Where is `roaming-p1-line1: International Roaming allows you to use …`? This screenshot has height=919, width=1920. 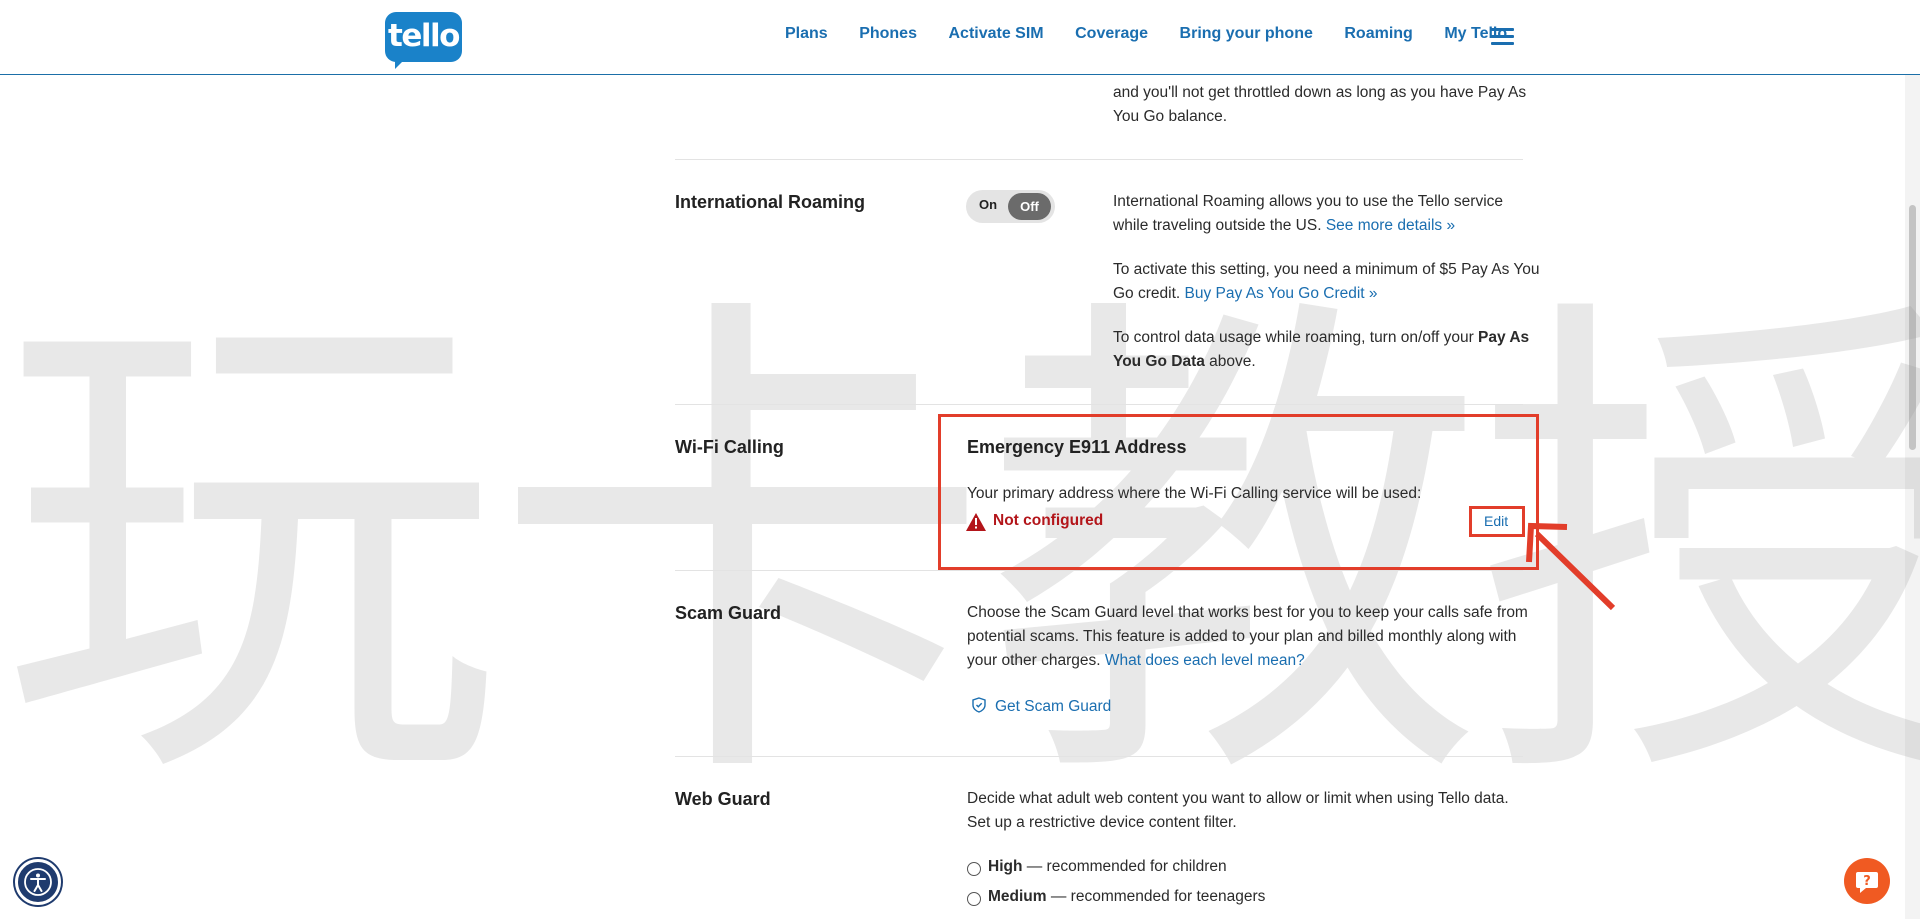
roaming-p1-line1: International Roaming allows you to use … is located at coordinates (1308, 201).